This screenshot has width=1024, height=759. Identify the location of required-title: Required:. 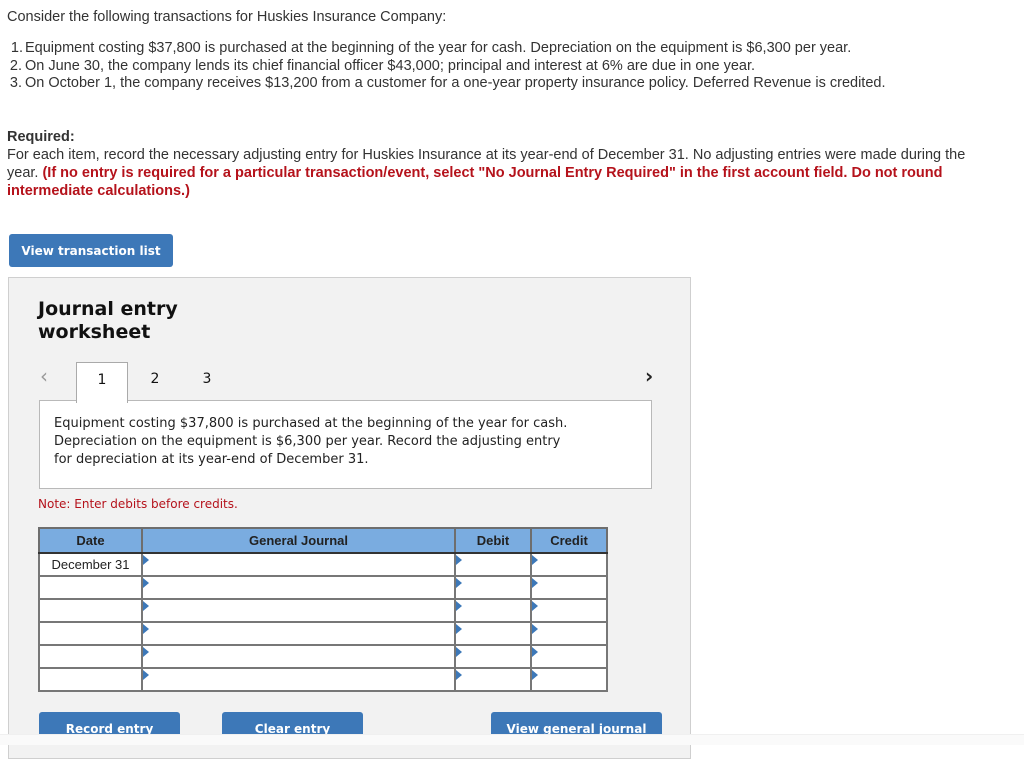
(41, 137).